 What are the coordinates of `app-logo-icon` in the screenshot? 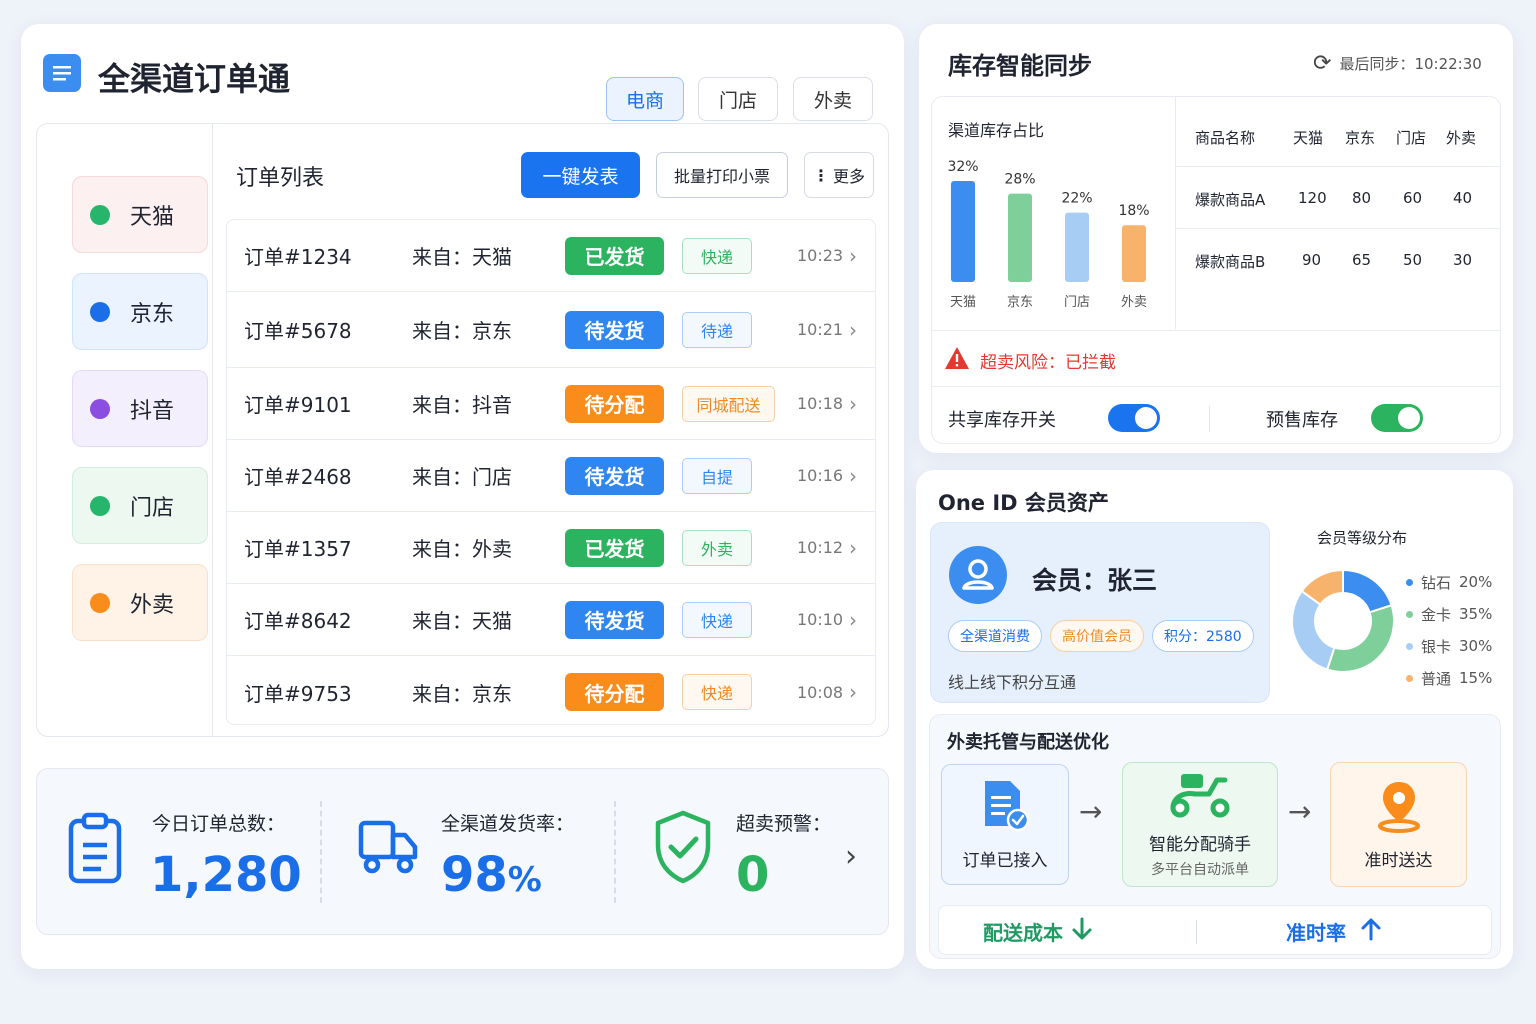 It's located at (62, 73).